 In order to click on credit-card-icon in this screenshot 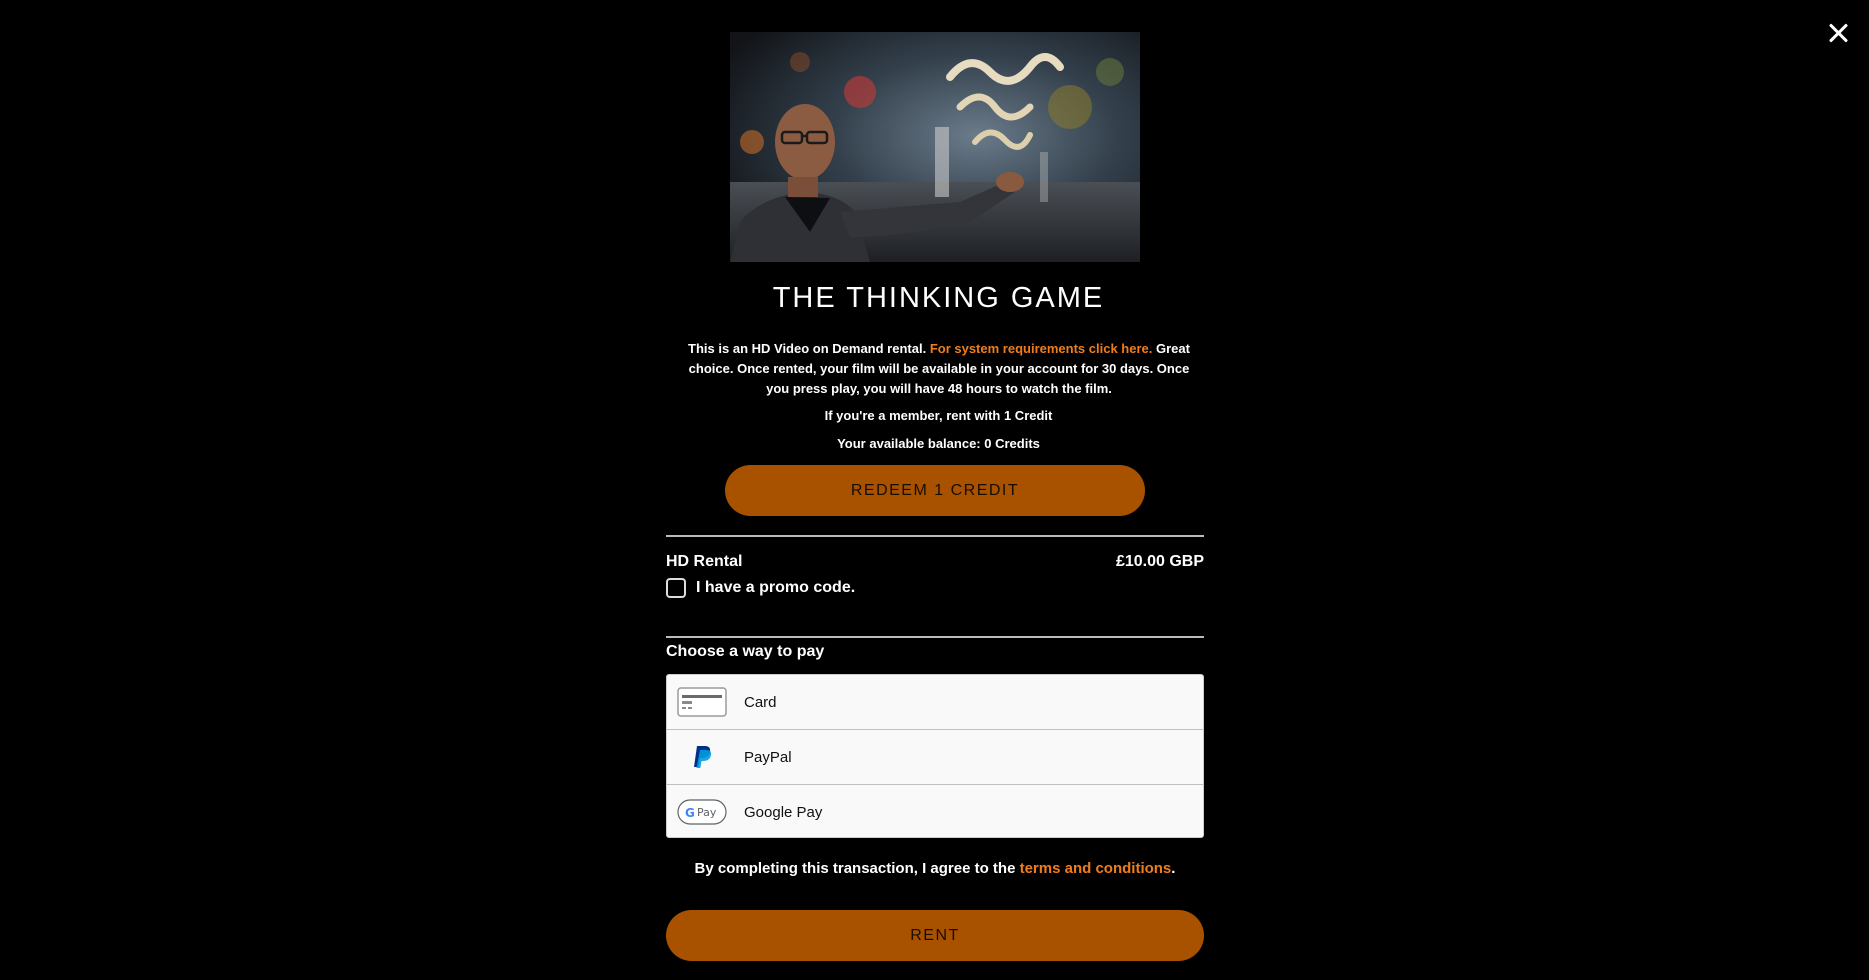, I will do `click(702, 702)`.